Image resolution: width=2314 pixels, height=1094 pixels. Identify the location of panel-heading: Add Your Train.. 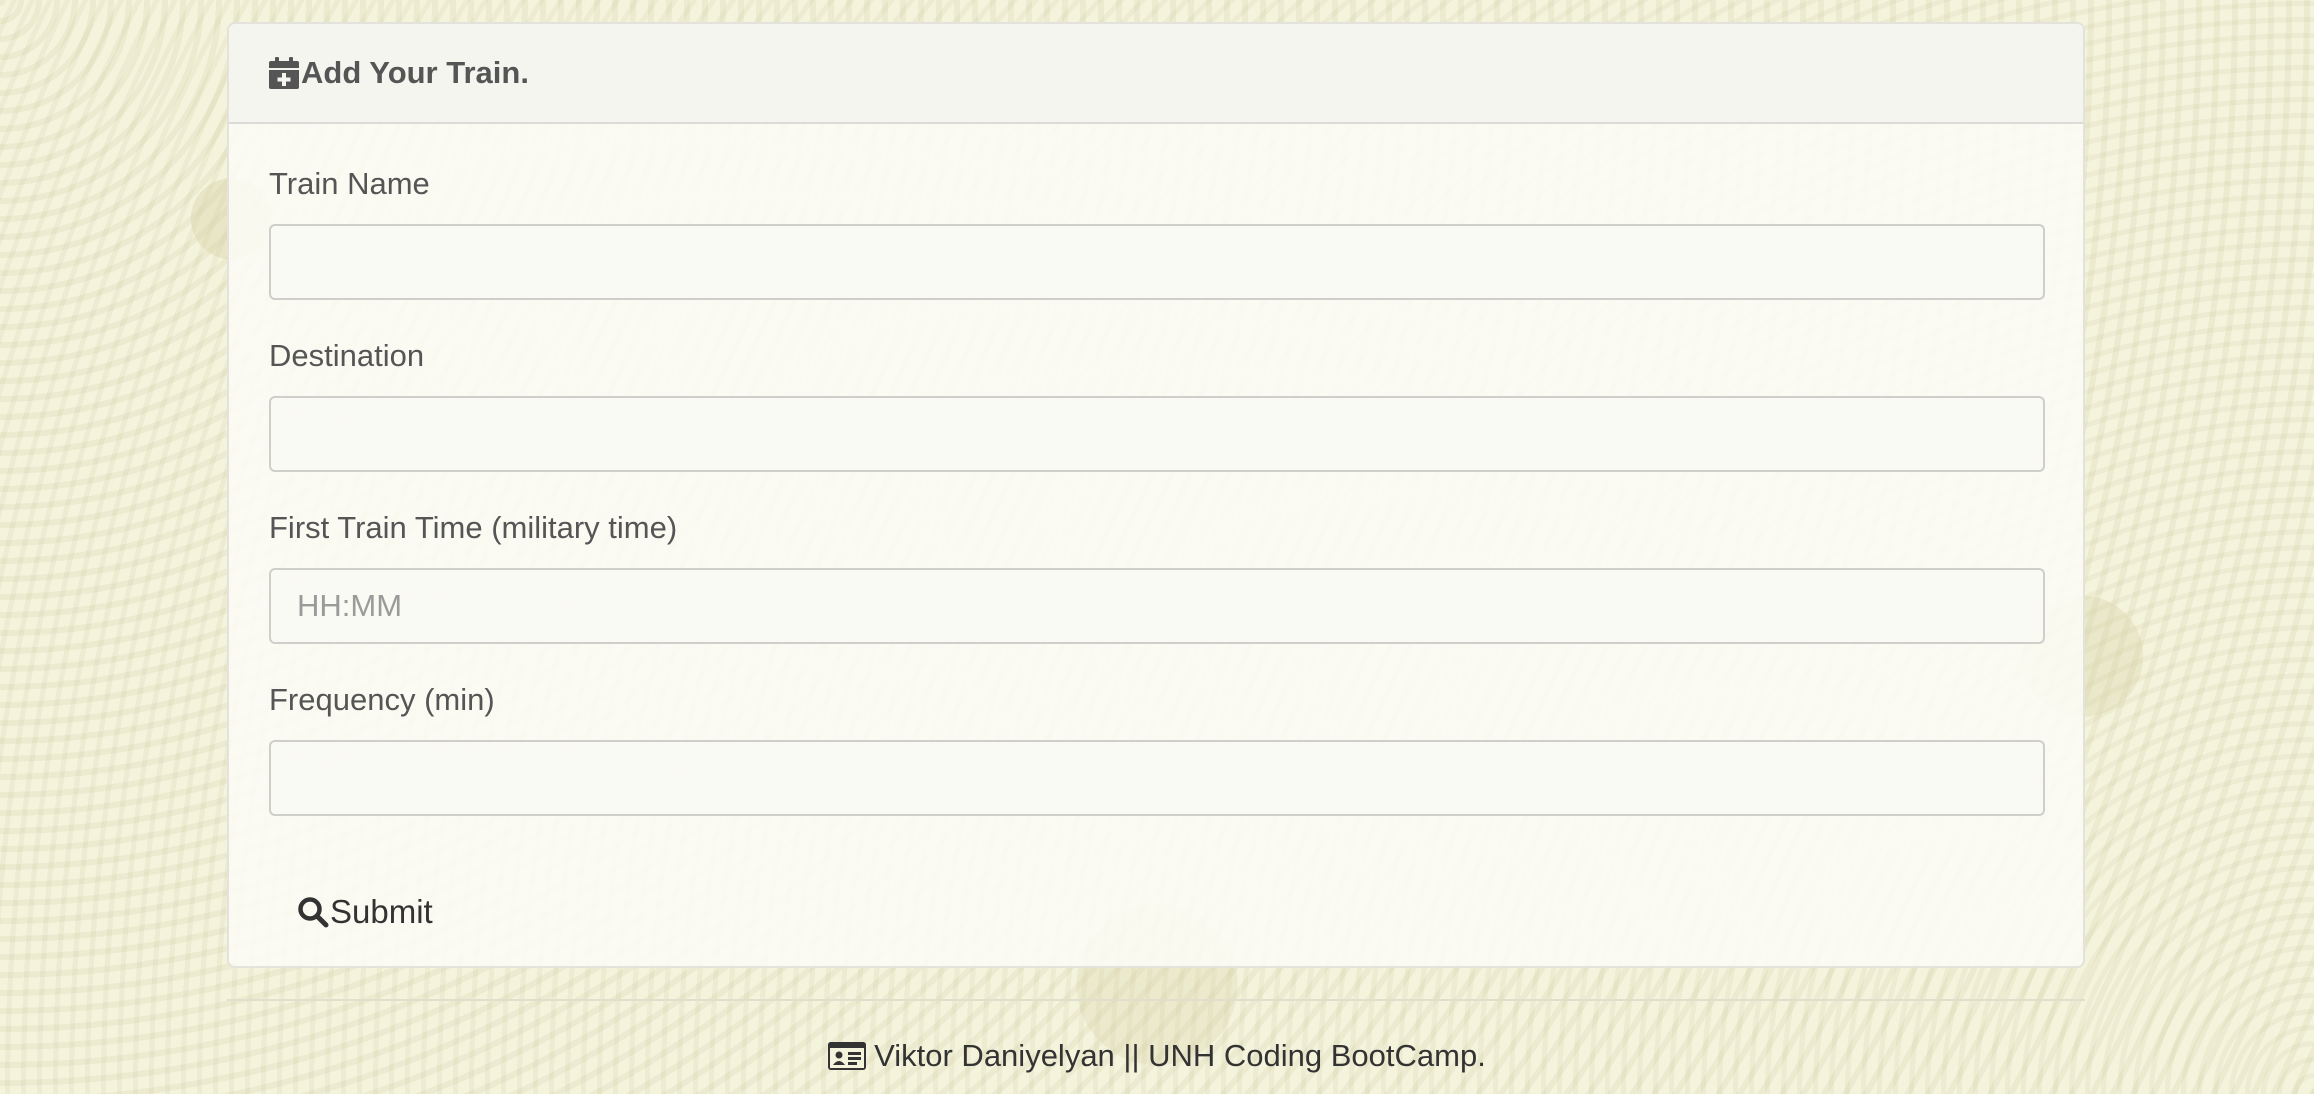
(1156, 74).